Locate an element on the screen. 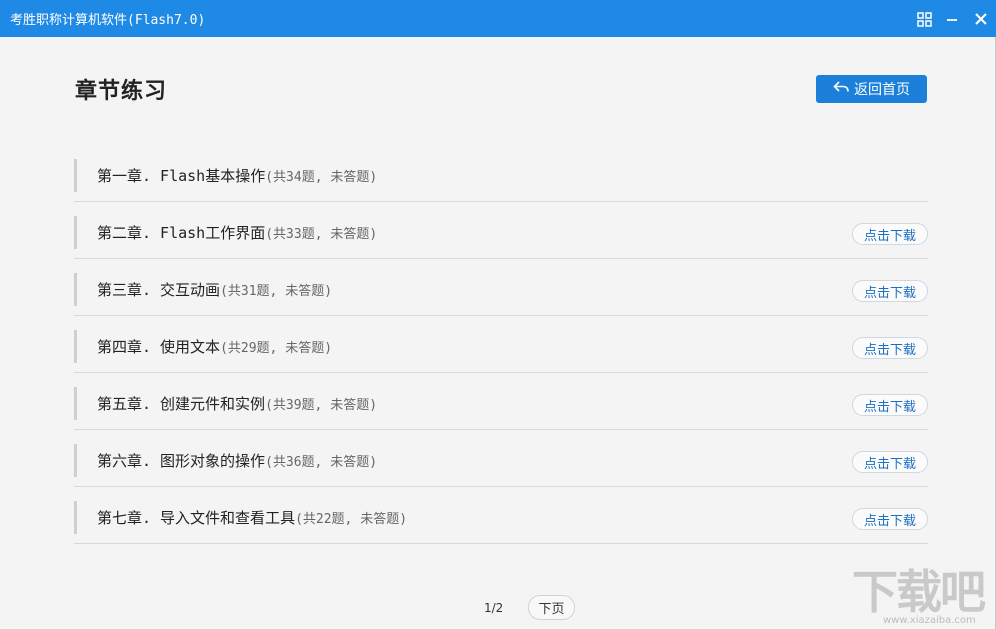  chapter-meta: (共33题, 未答题) is located at coordinates (321, 234).